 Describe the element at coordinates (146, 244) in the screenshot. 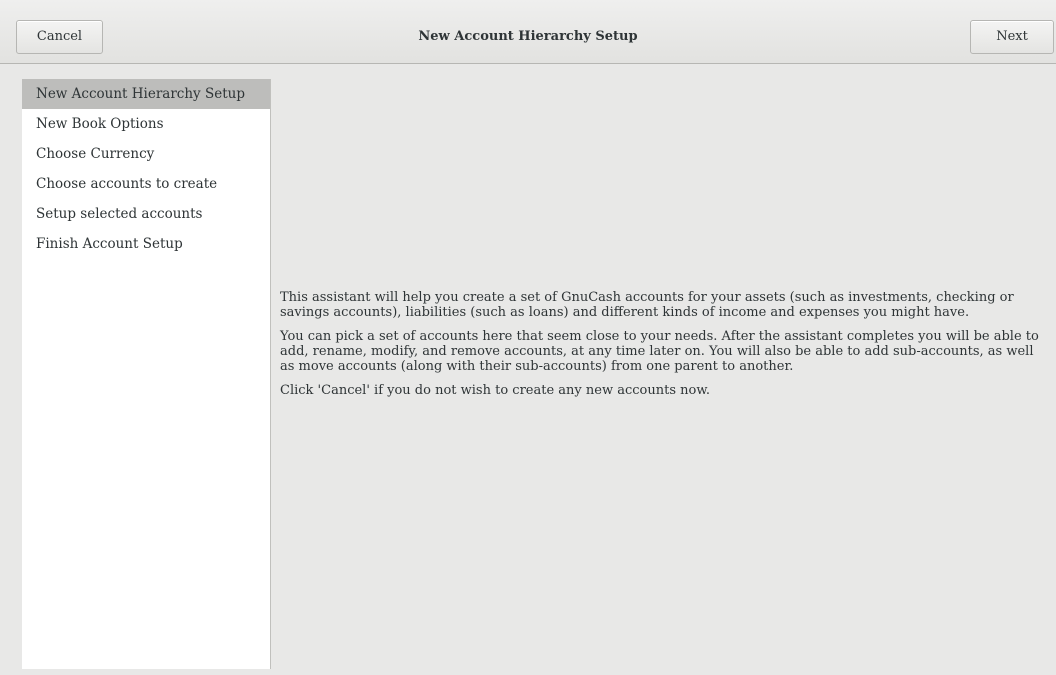

I see `step-finish-account-setup: Finish Account Setup` at that location.